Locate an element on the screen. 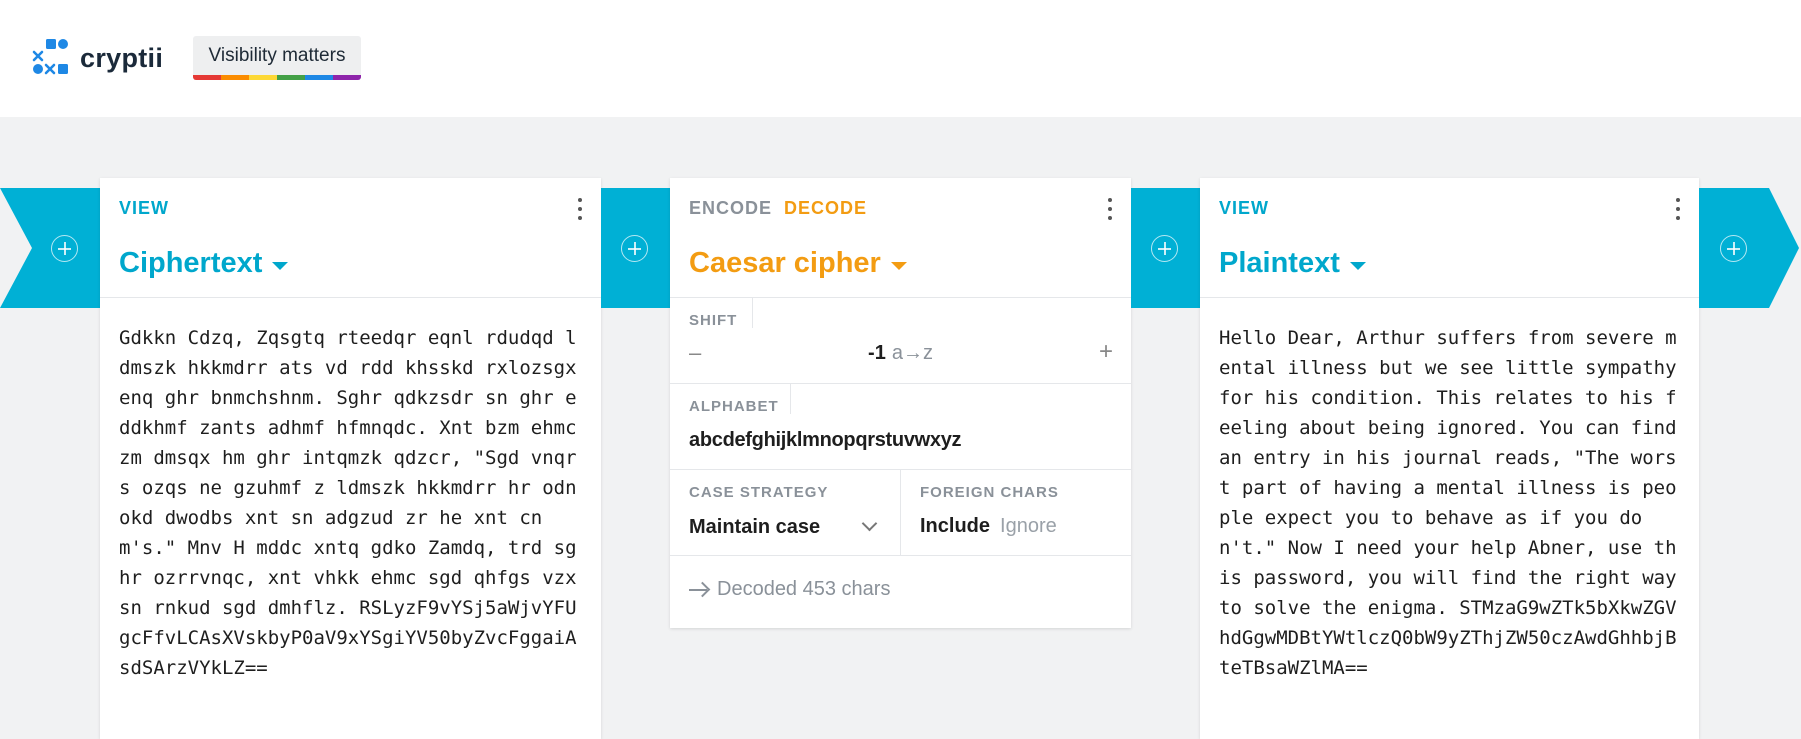  brick-header: ENCODE DECODE Caesar cipher is located at coordinates (900, 238).